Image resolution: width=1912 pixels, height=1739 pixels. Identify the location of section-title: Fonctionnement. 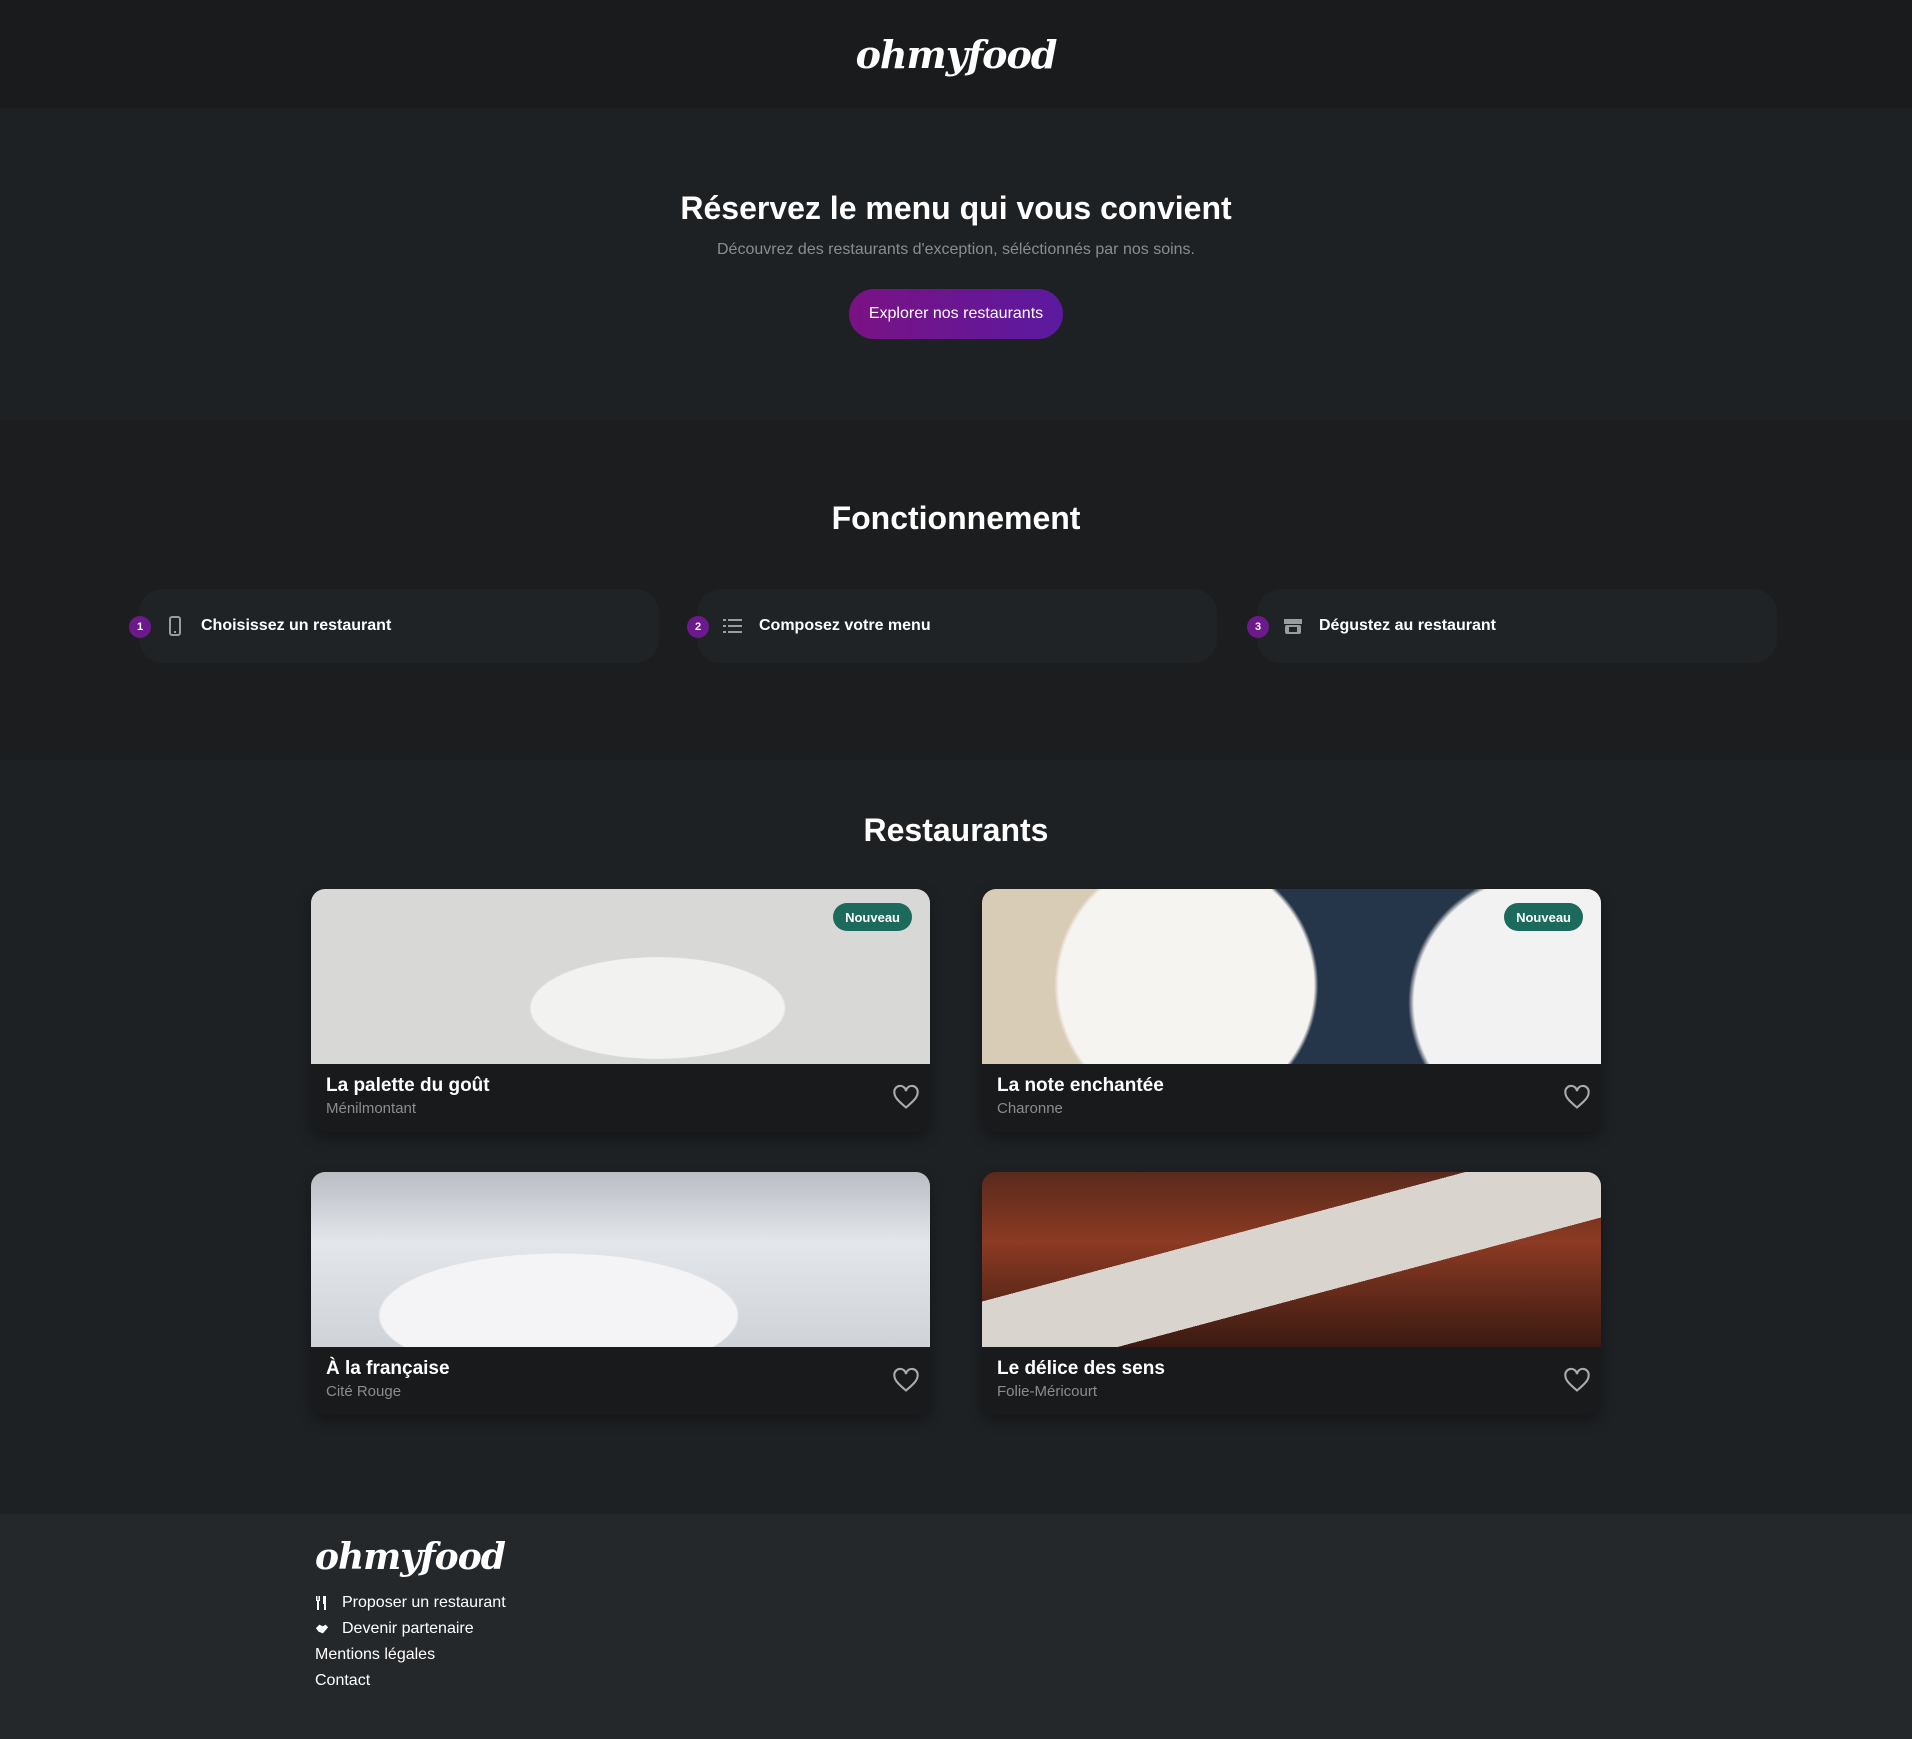
(956, 518).